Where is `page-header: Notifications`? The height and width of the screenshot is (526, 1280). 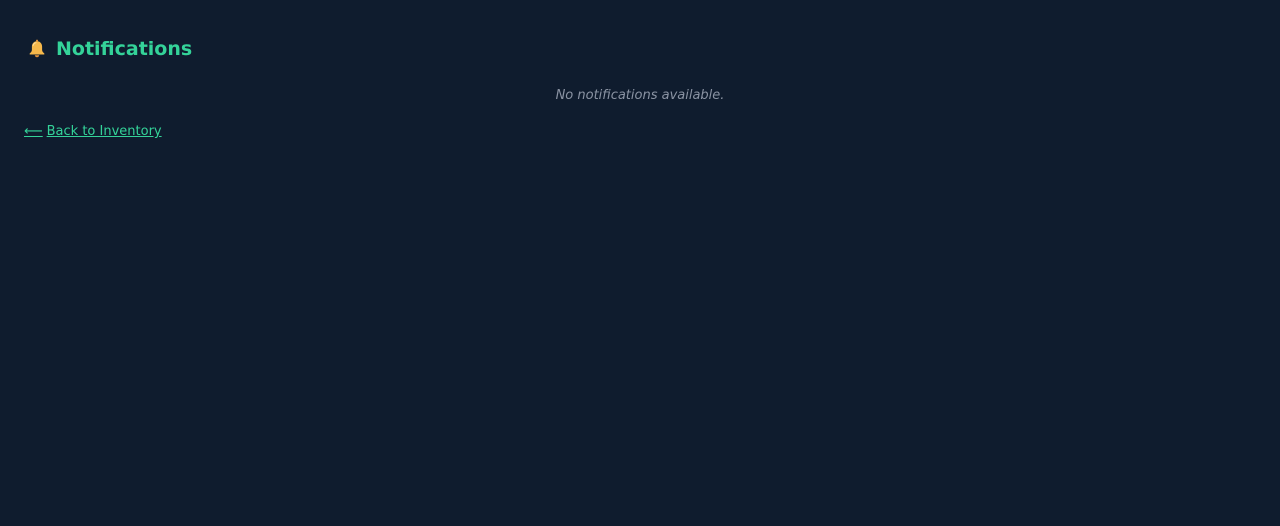
page-header: Notifications is located at coordinates (109, 49).